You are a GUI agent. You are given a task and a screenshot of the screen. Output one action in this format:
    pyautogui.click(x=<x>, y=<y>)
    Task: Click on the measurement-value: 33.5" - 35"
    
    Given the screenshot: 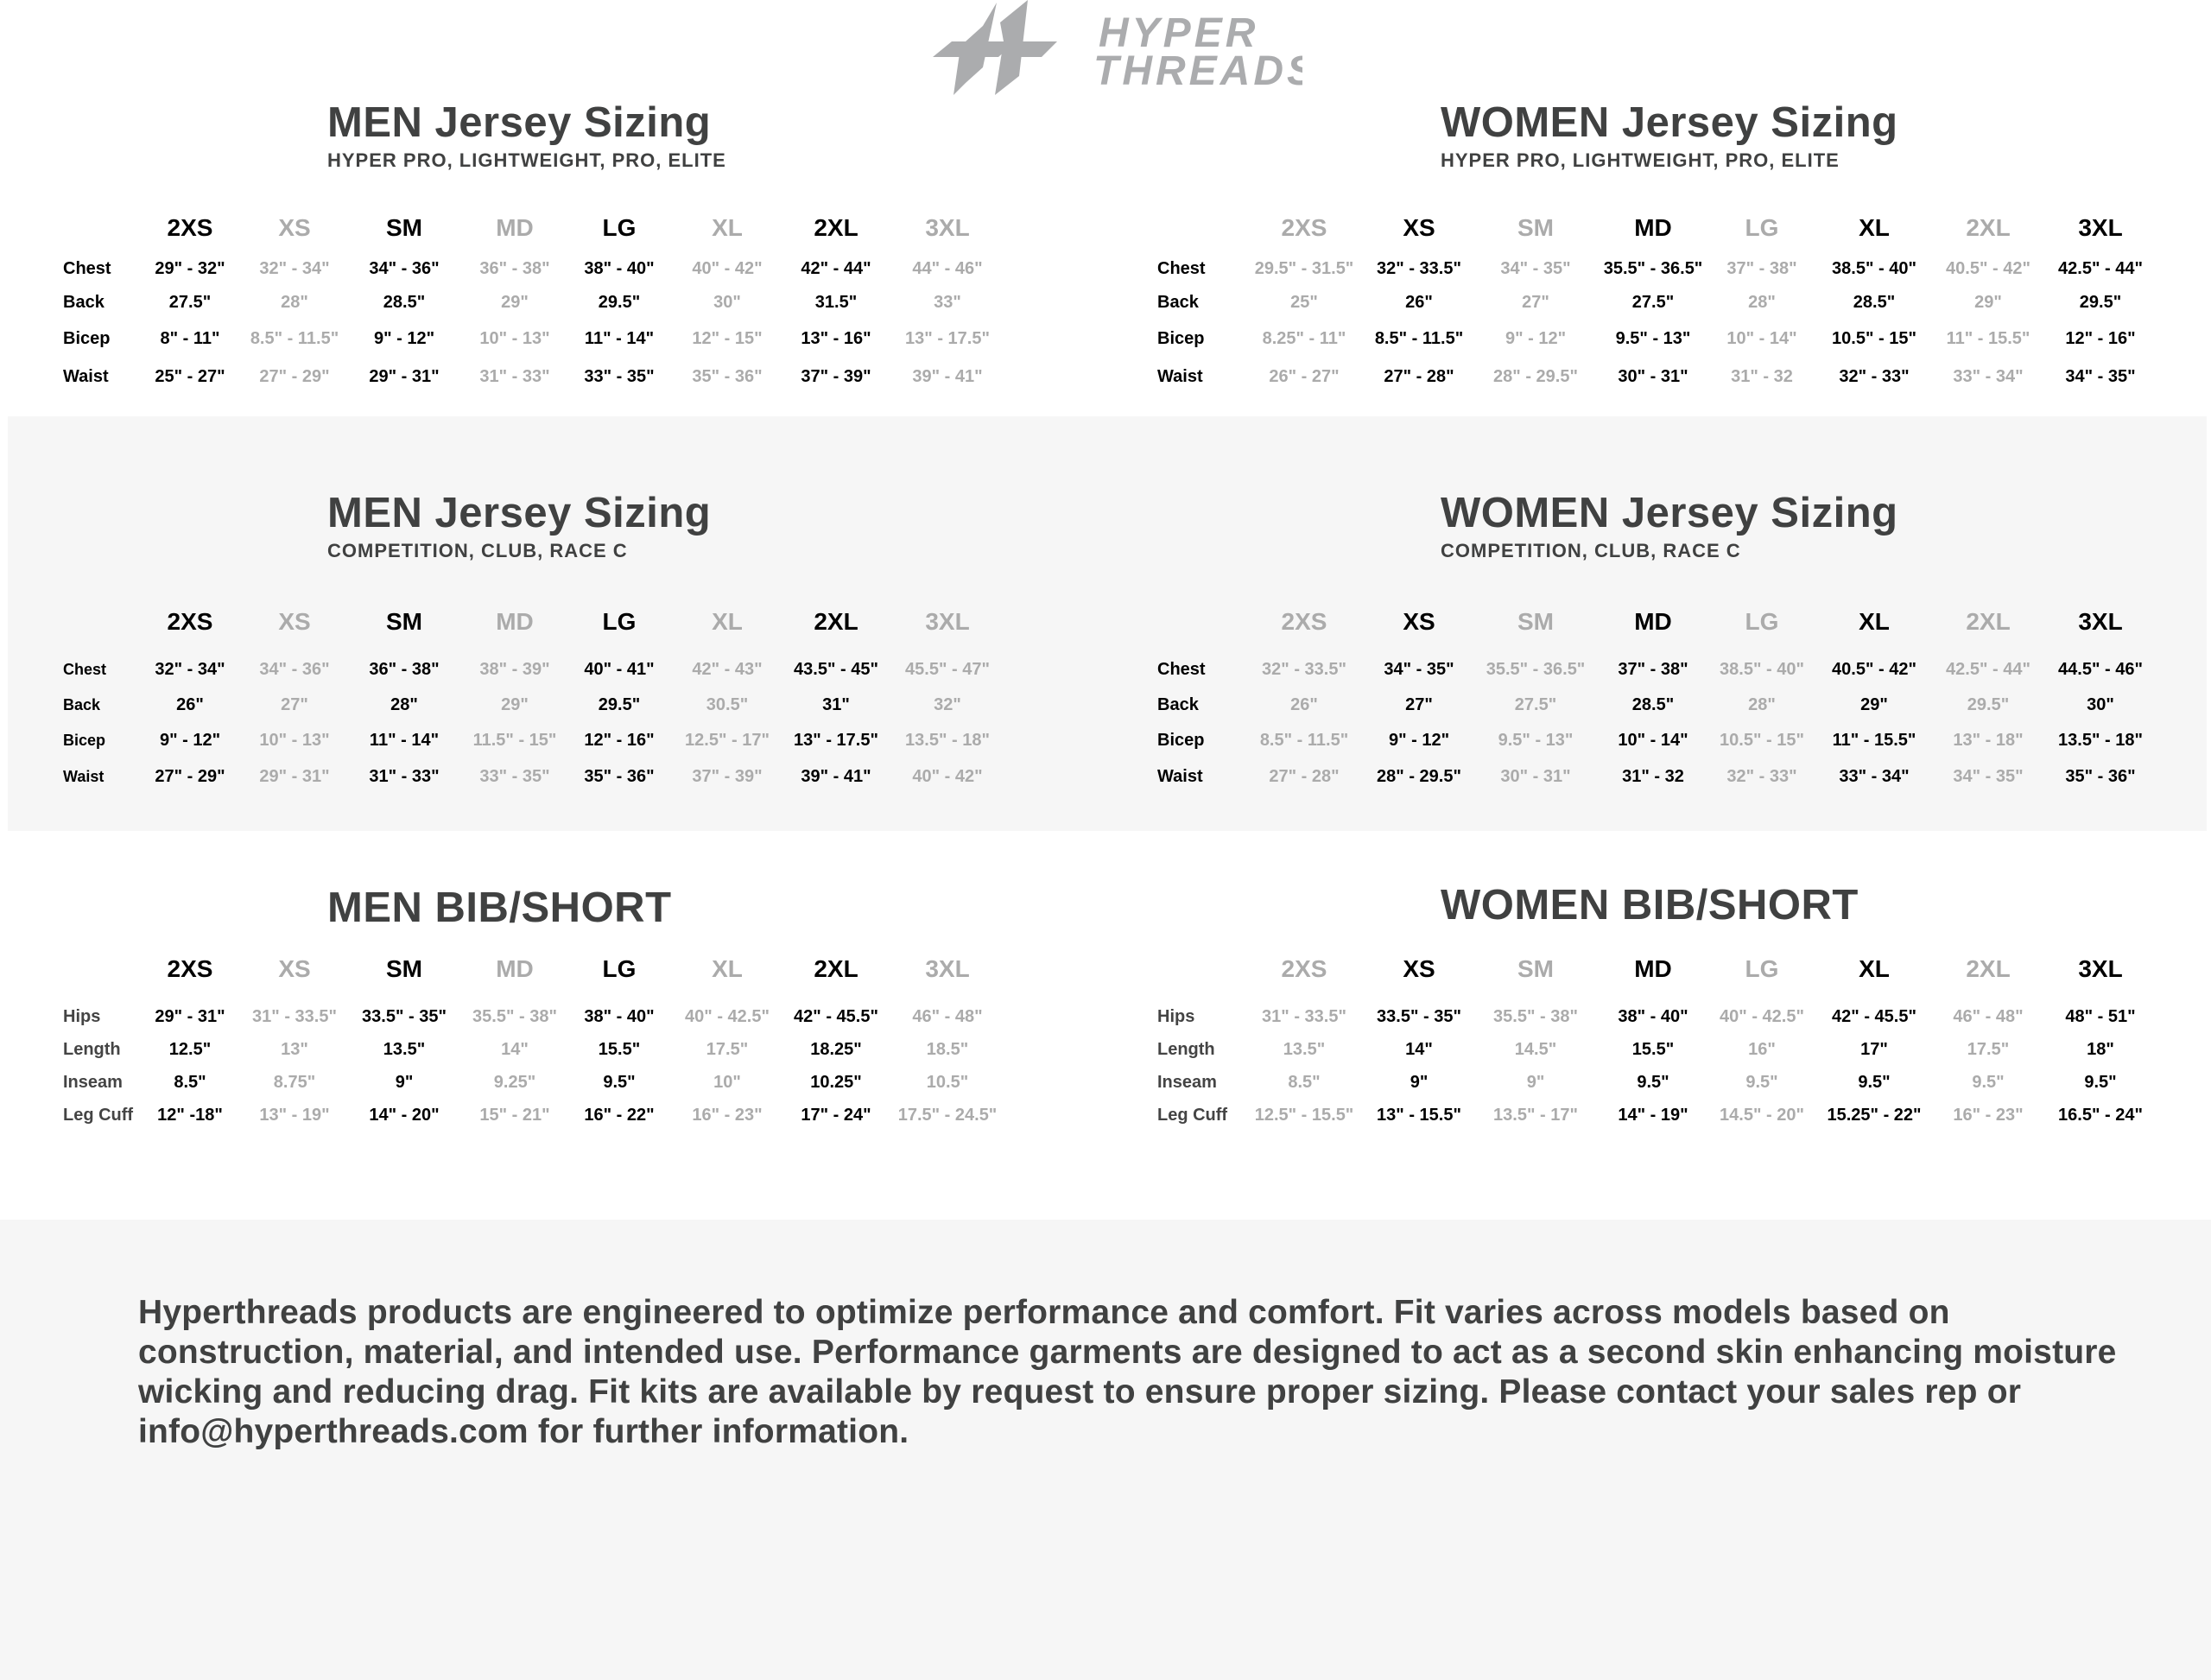 What is the action you would take?
    pyautogui.click(x=1419, y=1016)
    